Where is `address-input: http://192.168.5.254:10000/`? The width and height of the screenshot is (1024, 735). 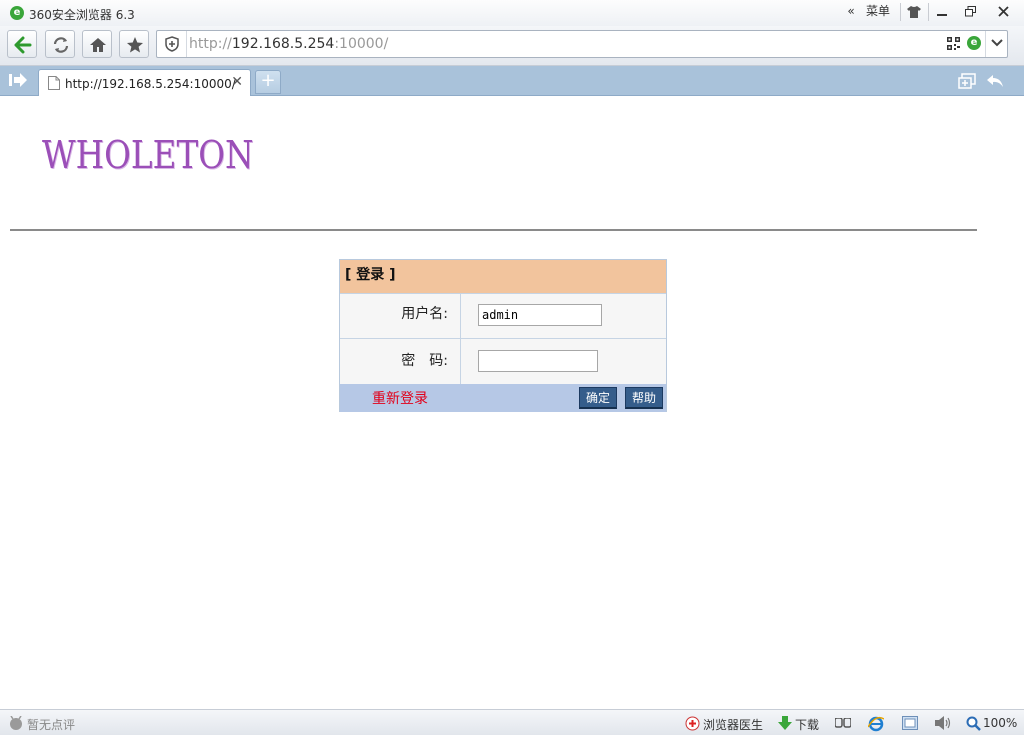 address-input: http://192.168.5.254:10000/ is located at coordinates (564, 44).